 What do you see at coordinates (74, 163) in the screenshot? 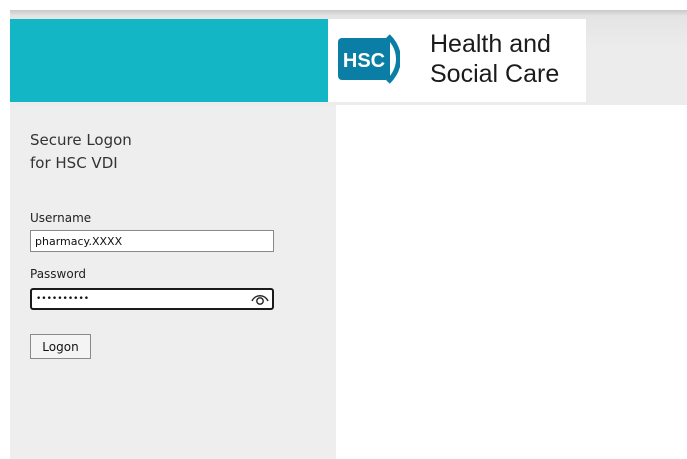
I see `login-title-line-2: for HSC VDI` at bounding box center [74, 163].